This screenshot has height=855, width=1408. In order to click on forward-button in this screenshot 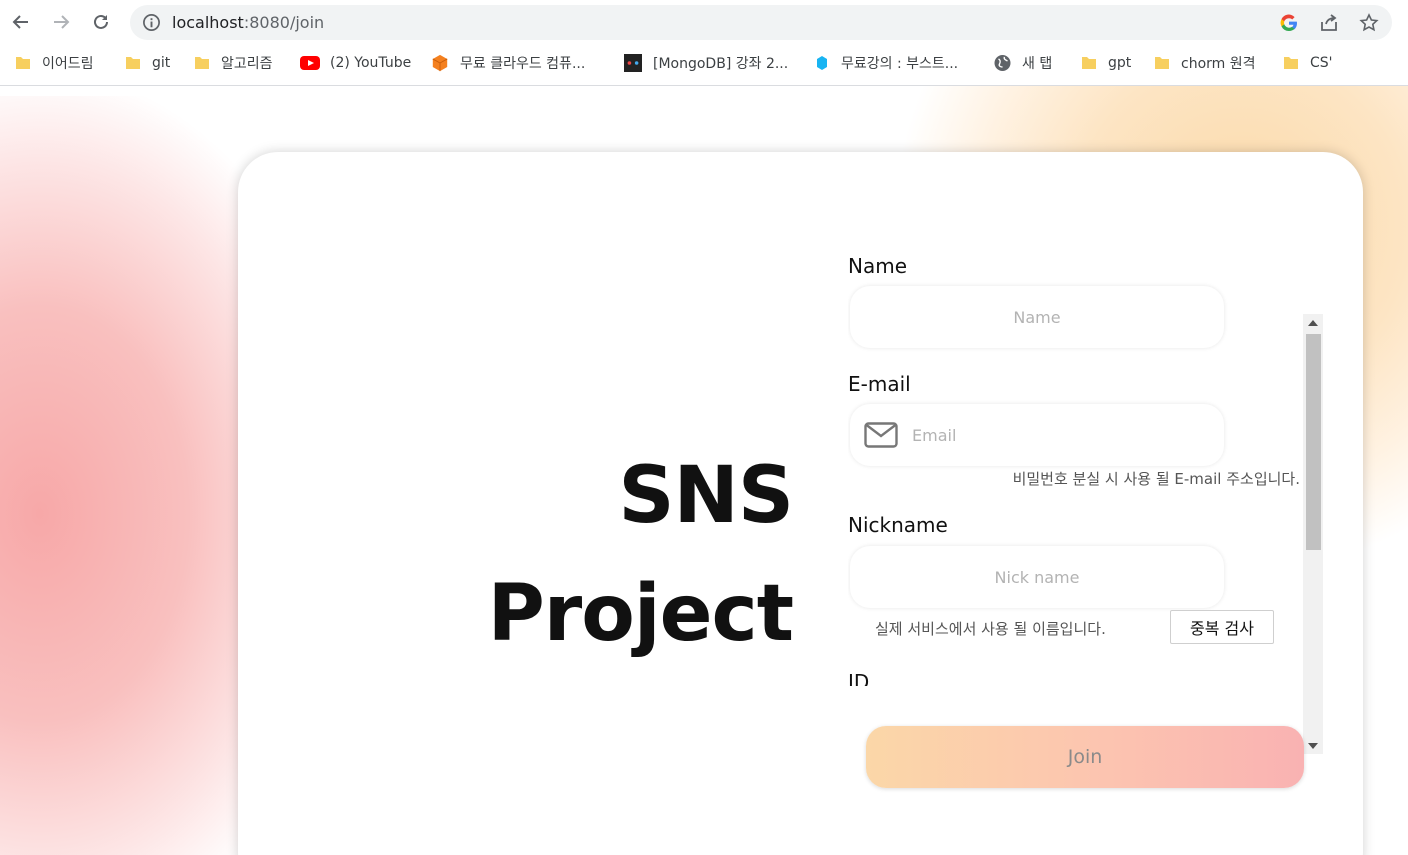, I will do `click(61, 22)`.